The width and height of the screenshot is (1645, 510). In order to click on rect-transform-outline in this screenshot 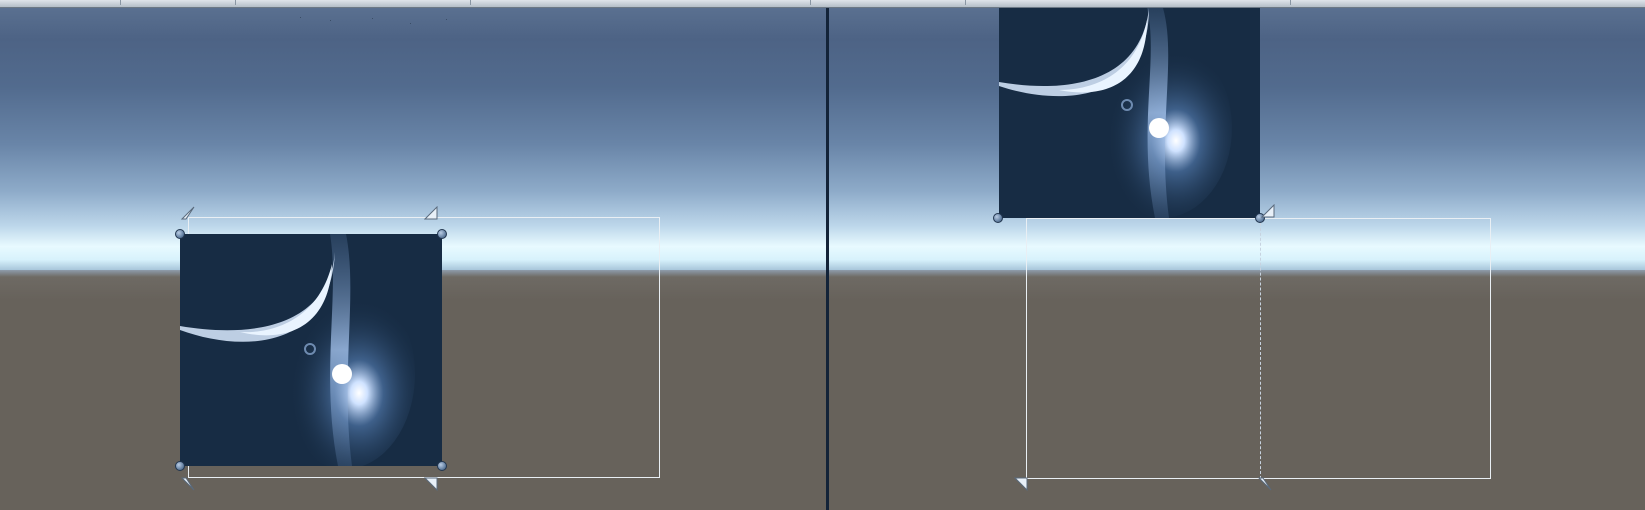, I will do `click(1258, 348)`.